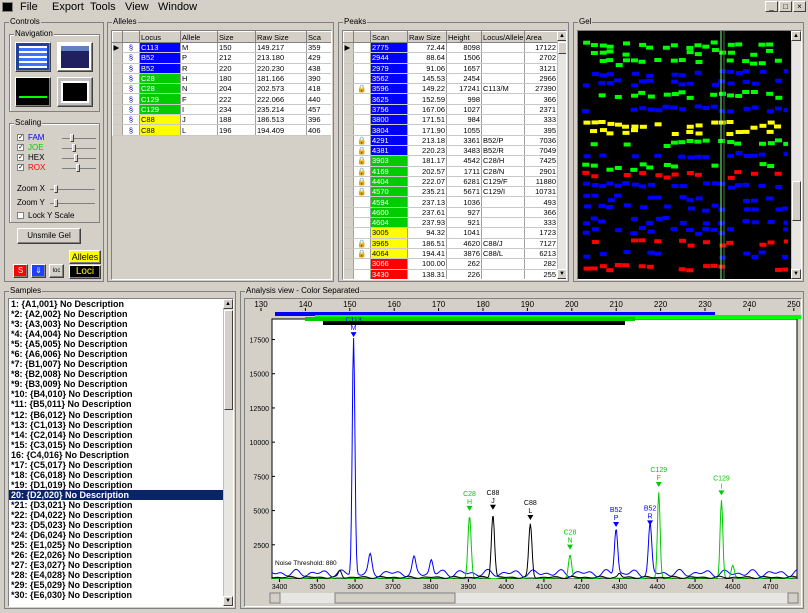 This screenshot has width=808, height=613. What do you see at coordinates (49, 236) in the screenshot?
I see `unsmile-gel-button: Unsmile Gel` at bounding box center [49, 236].